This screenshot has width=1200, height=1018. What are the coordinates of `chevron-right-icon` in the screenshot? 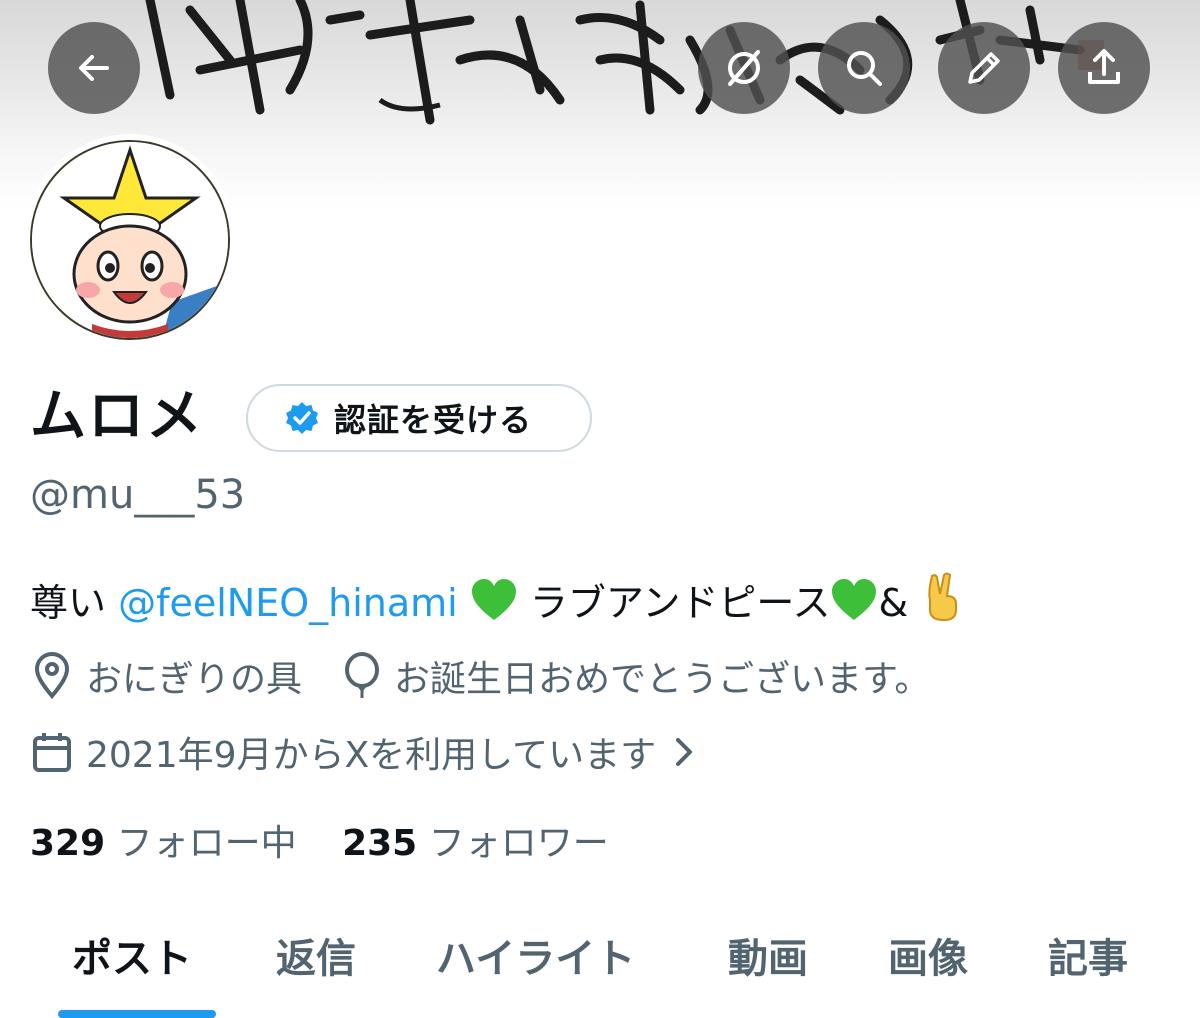 It's located at (684, 752).